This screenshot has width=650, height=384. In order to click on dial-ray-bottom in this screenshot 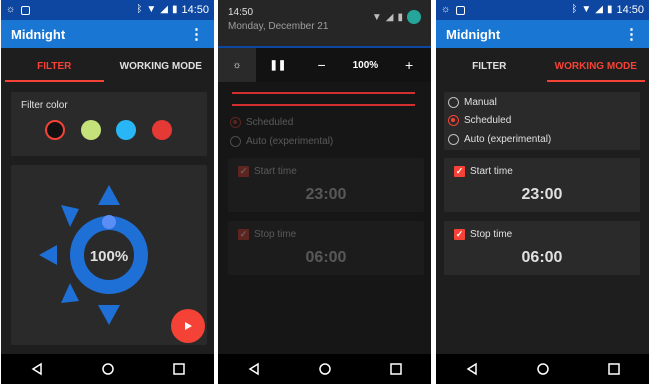, I will do `click(109, 315)`.